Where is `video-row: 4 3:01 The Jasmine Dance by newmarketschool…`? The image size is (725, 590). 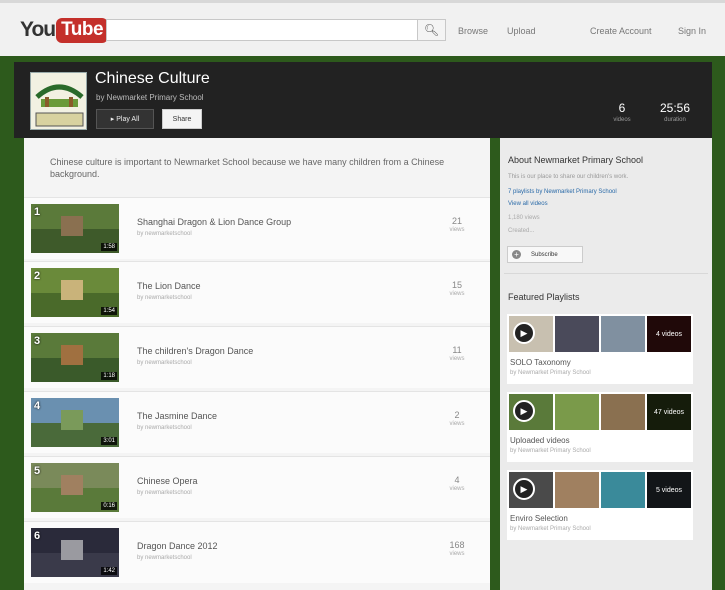
video-row: 4 3:01 The Jasmine Dance by newmarketschool… is located at coordinates (257, 422).